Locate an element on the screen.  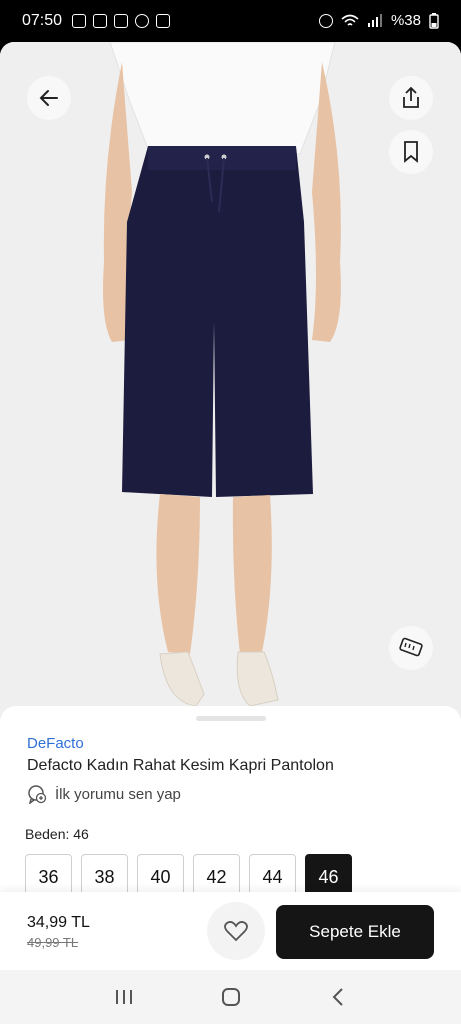
brand-link: DeFacto is located at coordinates (55, 743).